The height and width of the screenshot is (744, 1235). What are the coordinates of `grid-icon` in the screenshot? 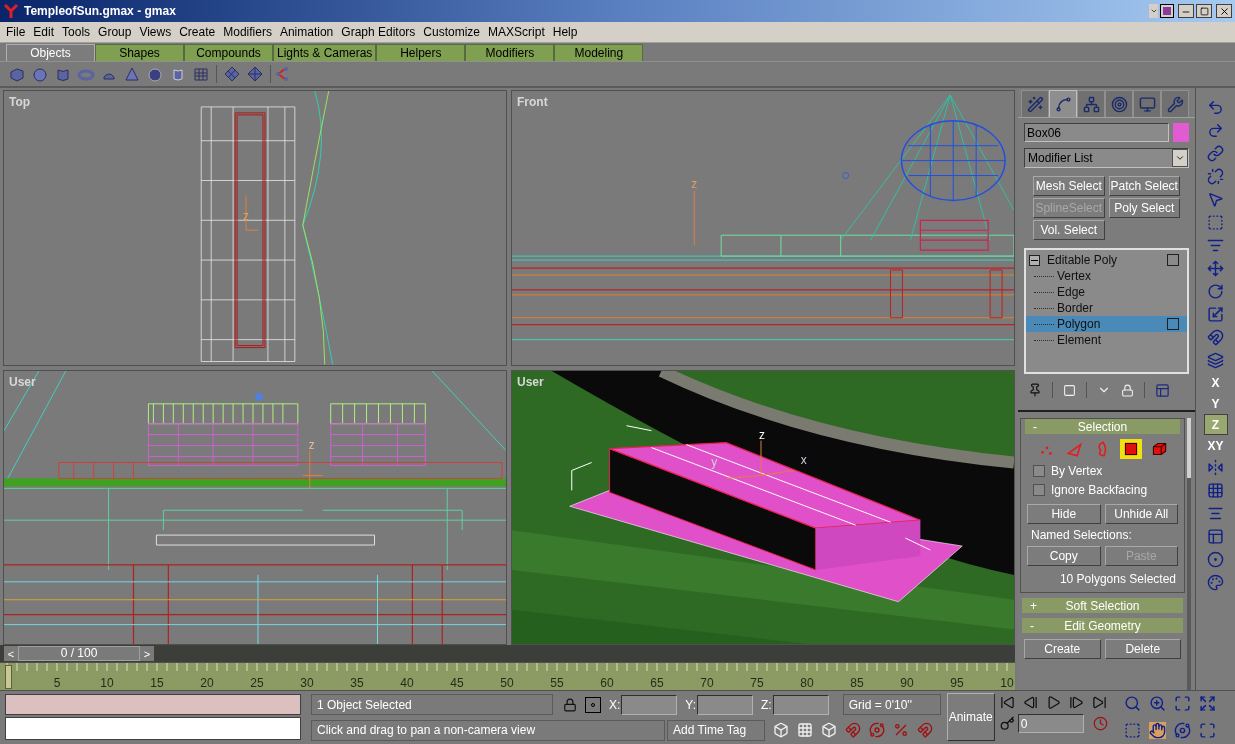 It's located at (201, 74).